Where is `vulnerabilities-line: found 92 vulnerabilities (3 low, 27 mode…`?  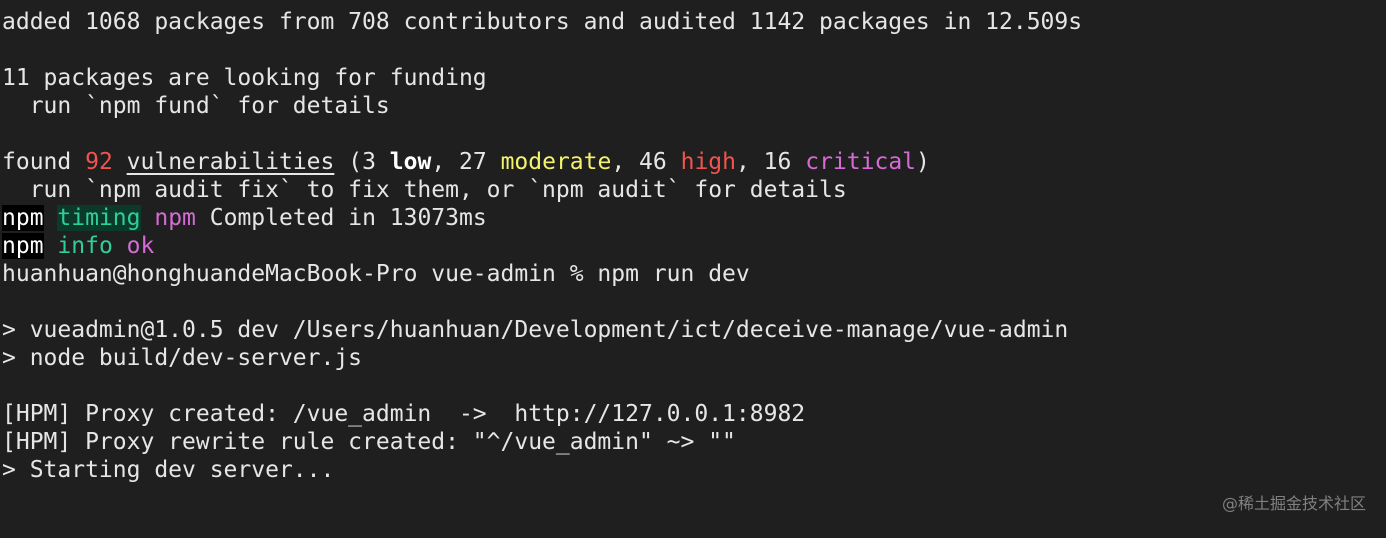 vulnerabilities-line: found 92 vulnerabilities (3 low, 27 mode… is located at coordinates (694, 162).